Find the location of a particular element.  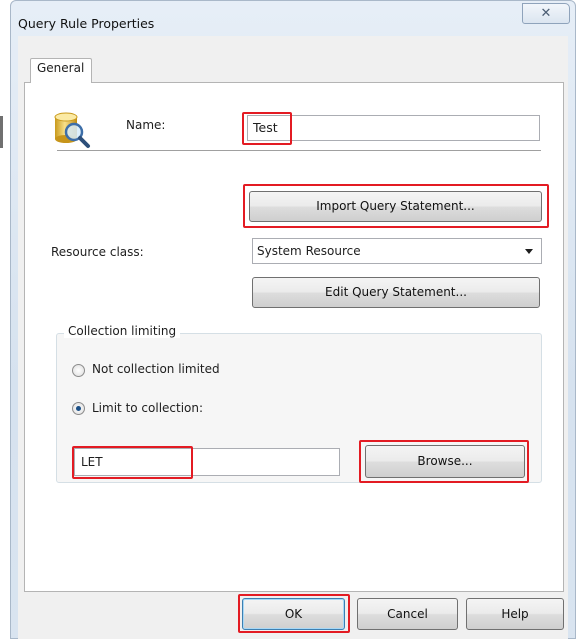

radio-not-collection-limited-label: Not collection limited is located at coordinates (156, 369).